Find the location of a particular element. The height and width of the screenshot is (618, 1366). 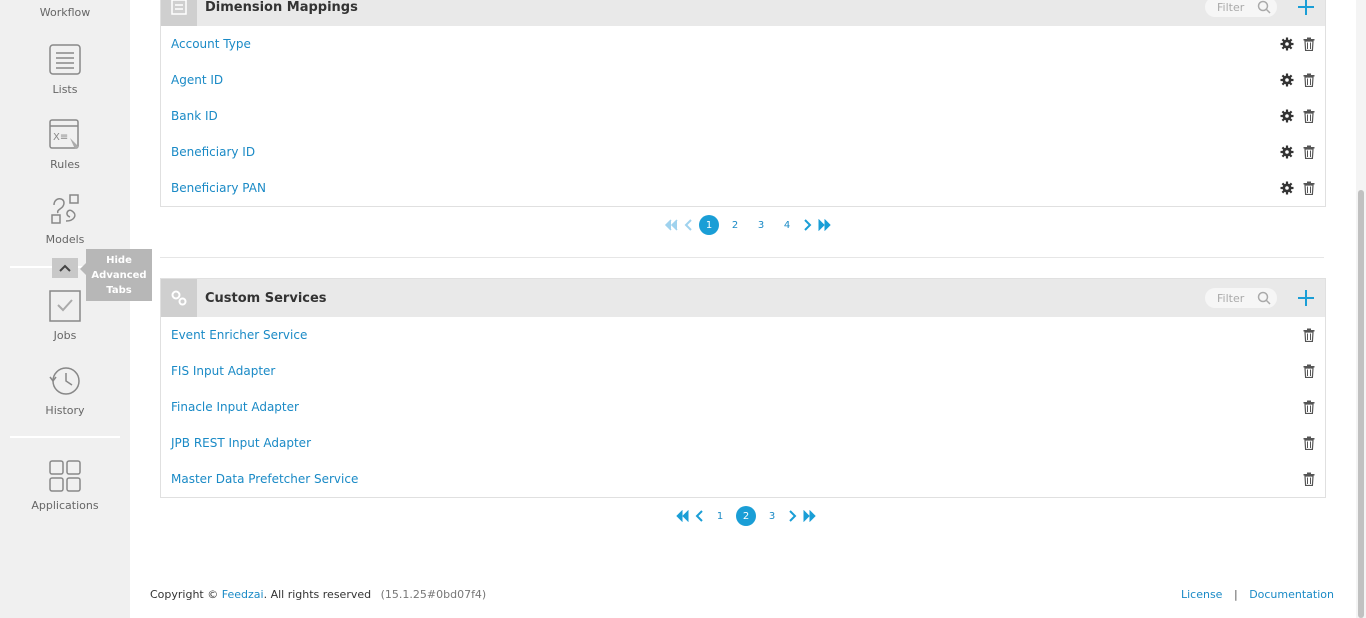

table-row: Account Type is located at coordinates (743, 44).